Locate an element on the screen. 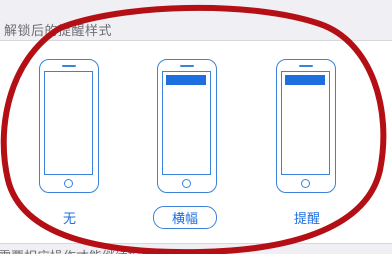  section-header: 解锁后的提醒样式 is located at coordinates (58, 31).